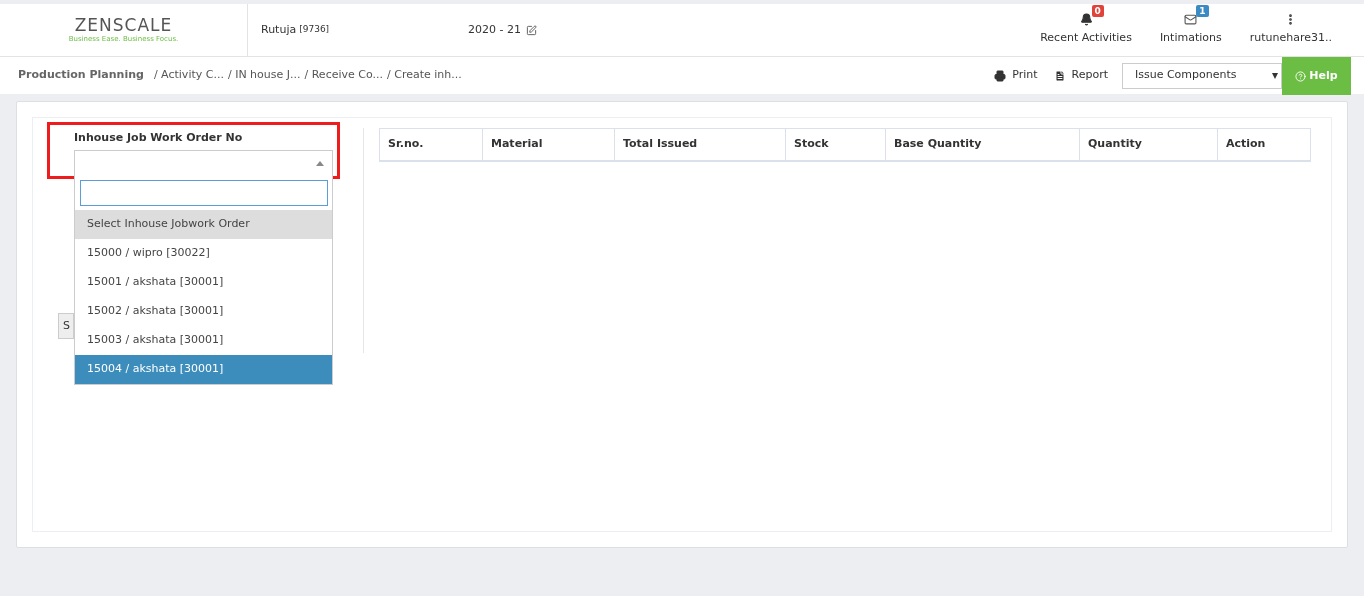  Describe the element at coordinates (320, 163) in the screenshot. I see `caret-icon` at that location.